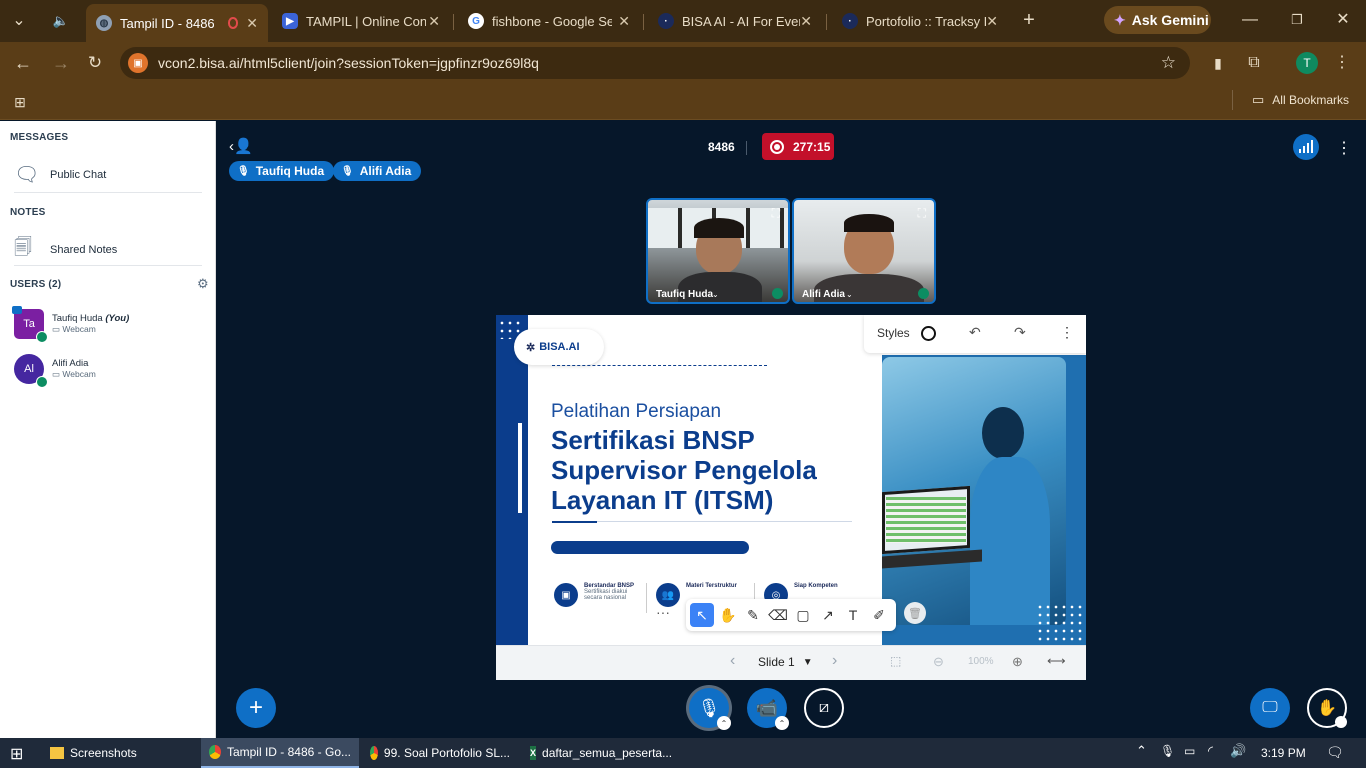 The image size is (1366, 768). Describe the element at coordinates (1120, 19) in the screenshot. I see `gemini-icon: ✦` at that location.